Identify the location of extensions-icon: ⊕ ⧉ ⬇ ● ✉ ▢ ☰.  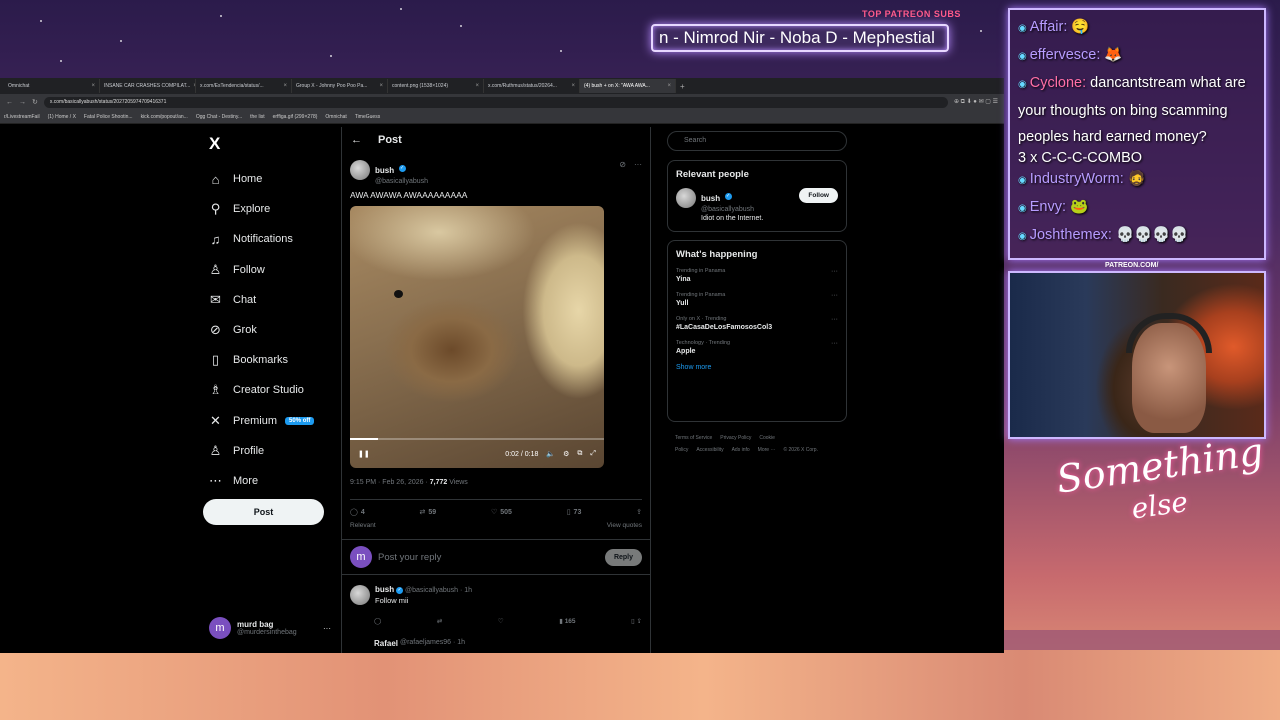
(976, 102).